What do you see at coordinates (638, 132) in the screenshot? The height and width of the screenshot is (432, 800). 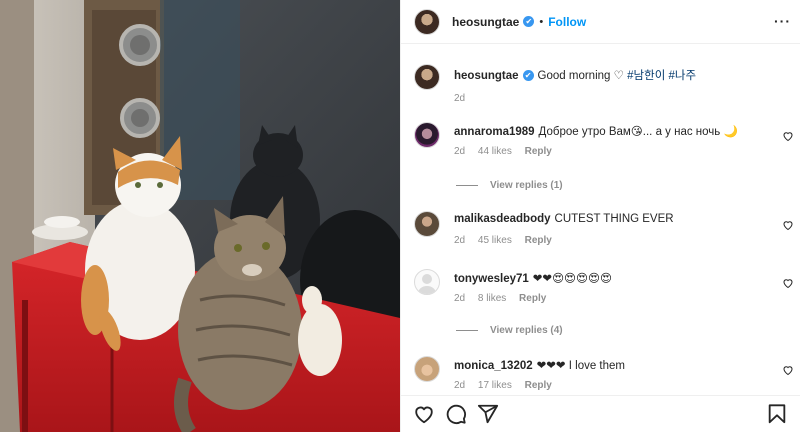 I see `comment-text: Доброе утро Вам😘... а у нас ночь 🌙` at bounding box center [638, 132].